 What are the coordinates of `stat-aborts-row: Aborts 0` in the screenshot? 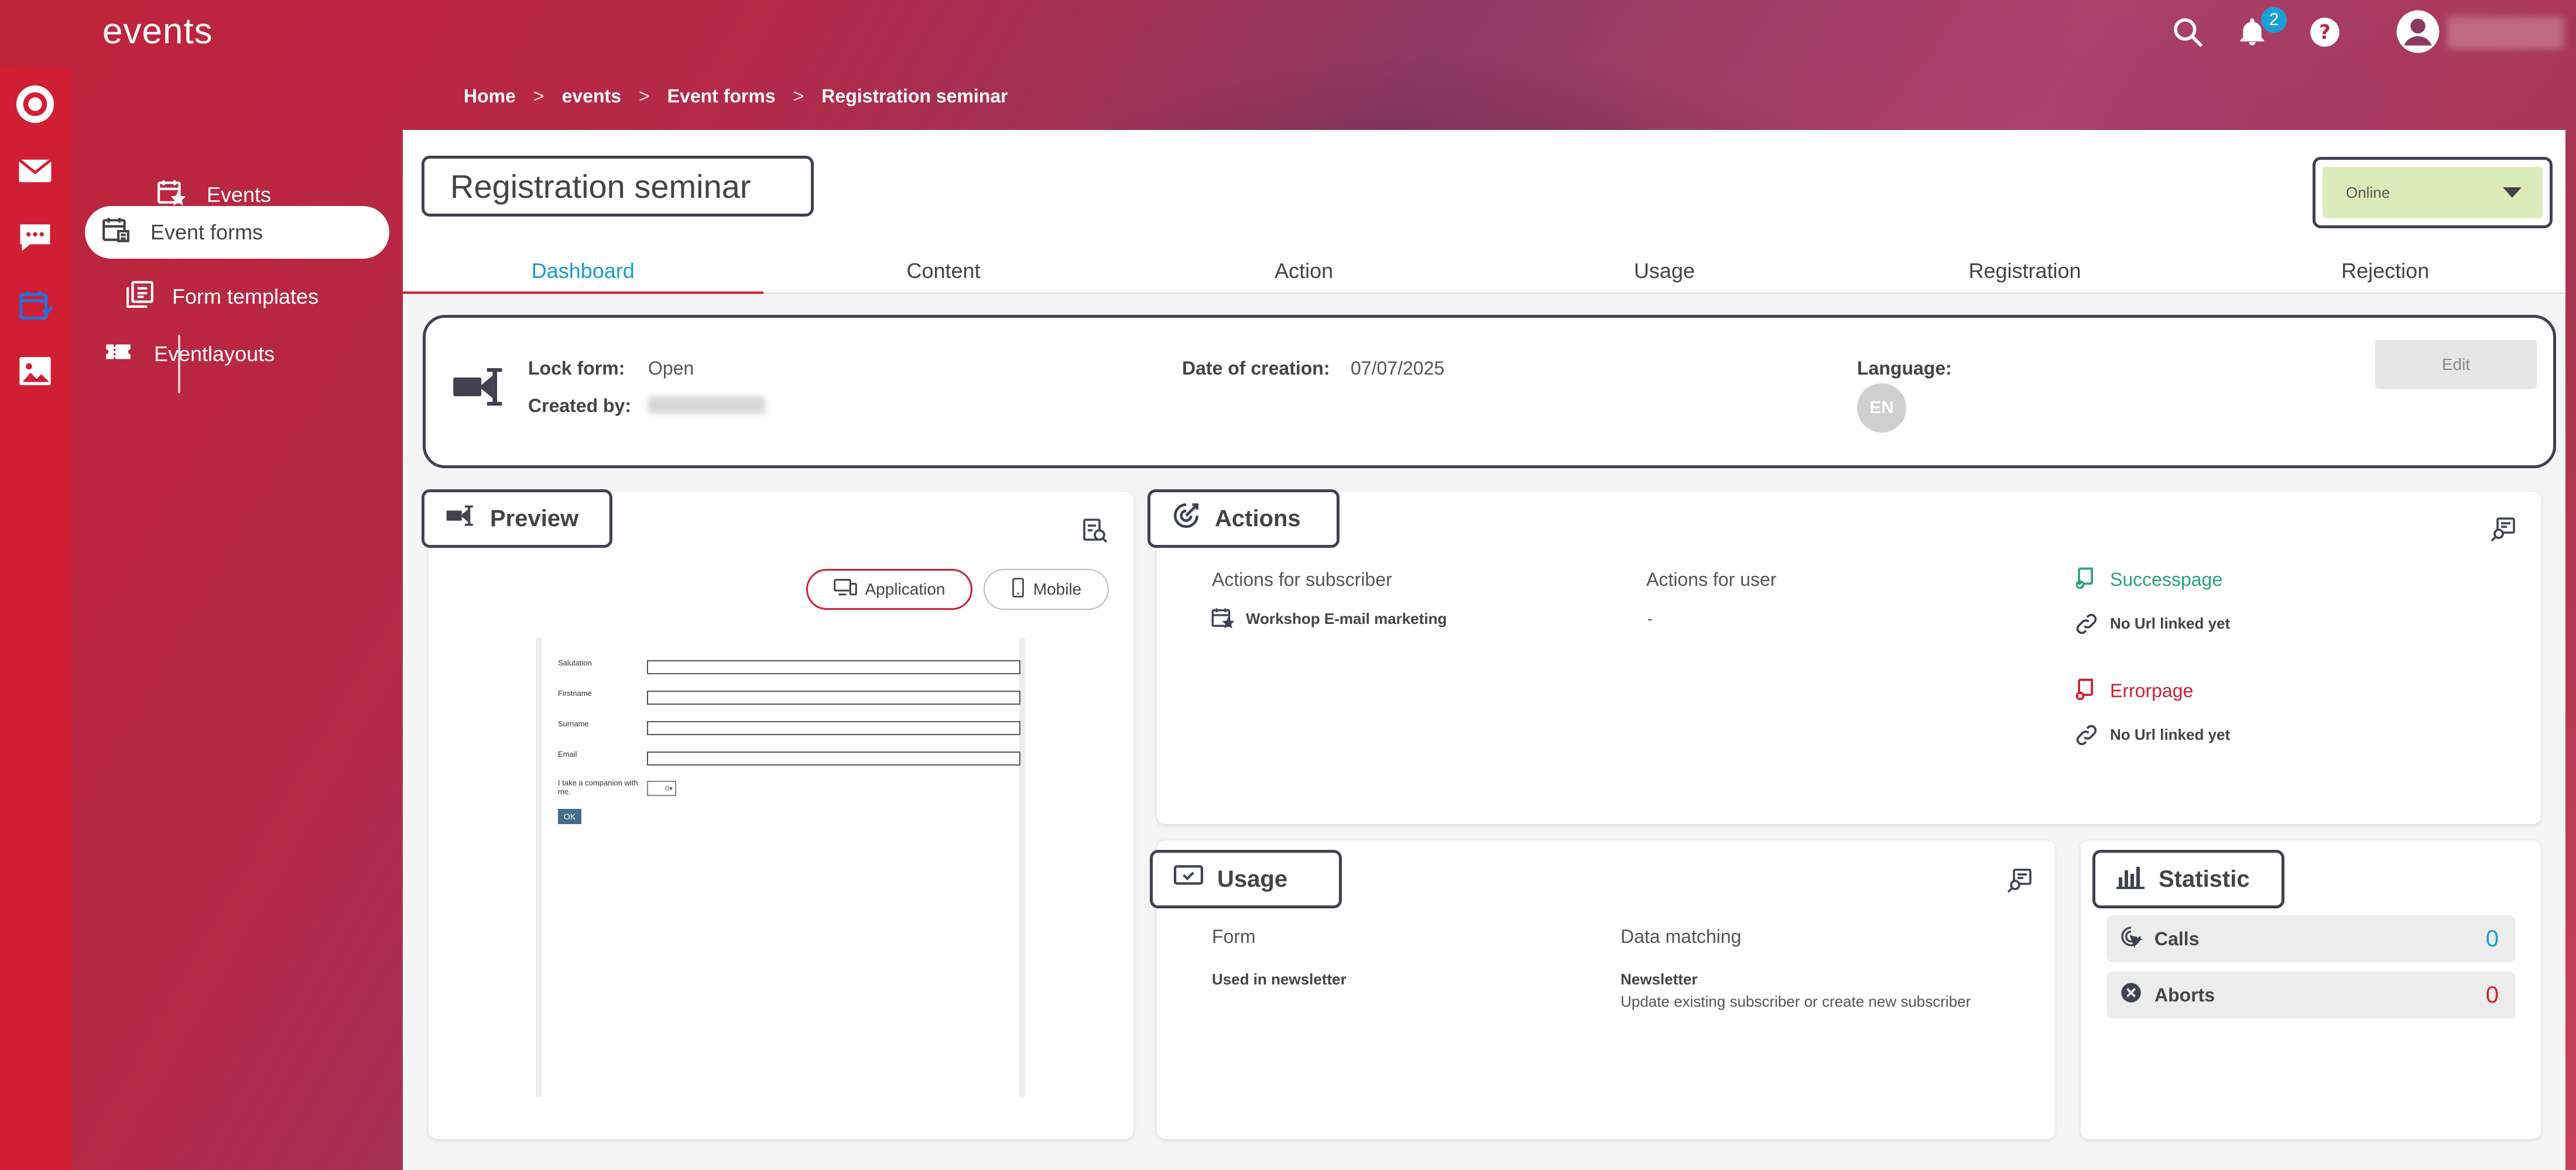 It's located at (2310, 995).